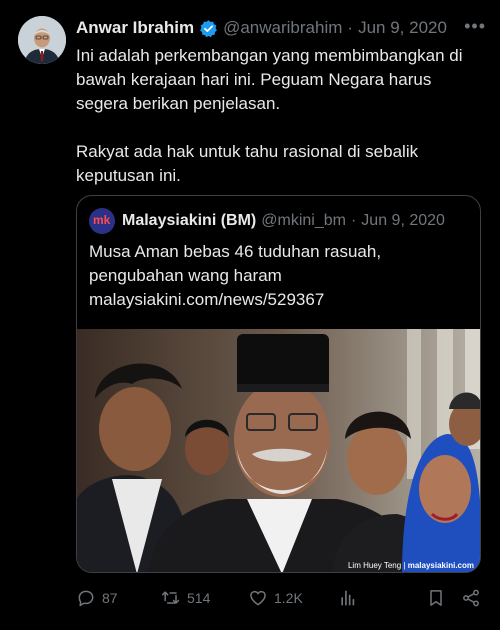  I want to click on quoted-date: Jun 9, 2020, so click(403, 220).